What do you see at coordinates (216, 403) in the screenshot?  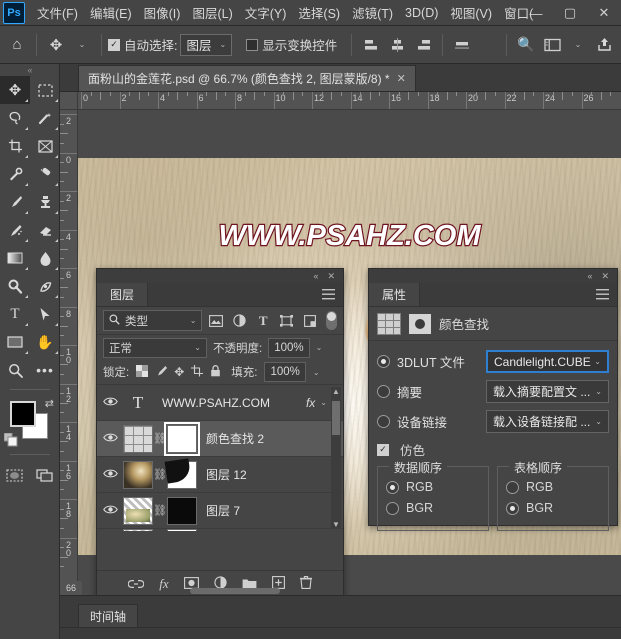 I see `layer-name: WWW.PSAHZ.COM` at bounding box center [216, 403].